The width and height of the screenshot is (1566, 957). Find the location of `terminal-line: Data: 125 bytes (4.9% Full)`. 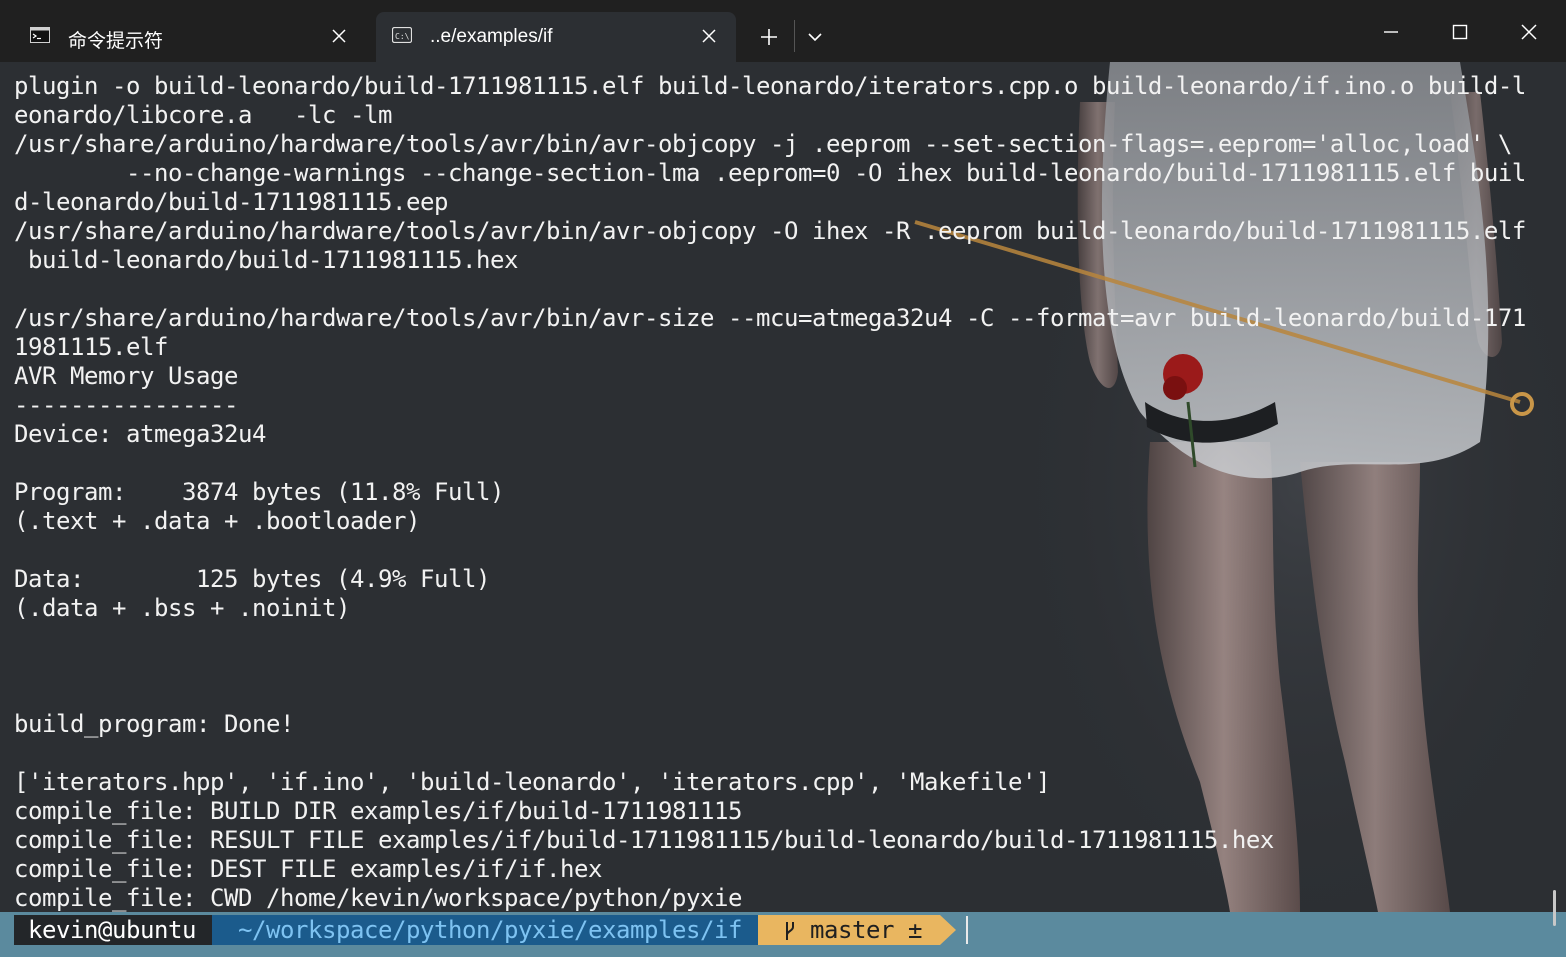

terminal-line: Data: 125 bytes (4.9% Full) is located at coordinates (252, 579).